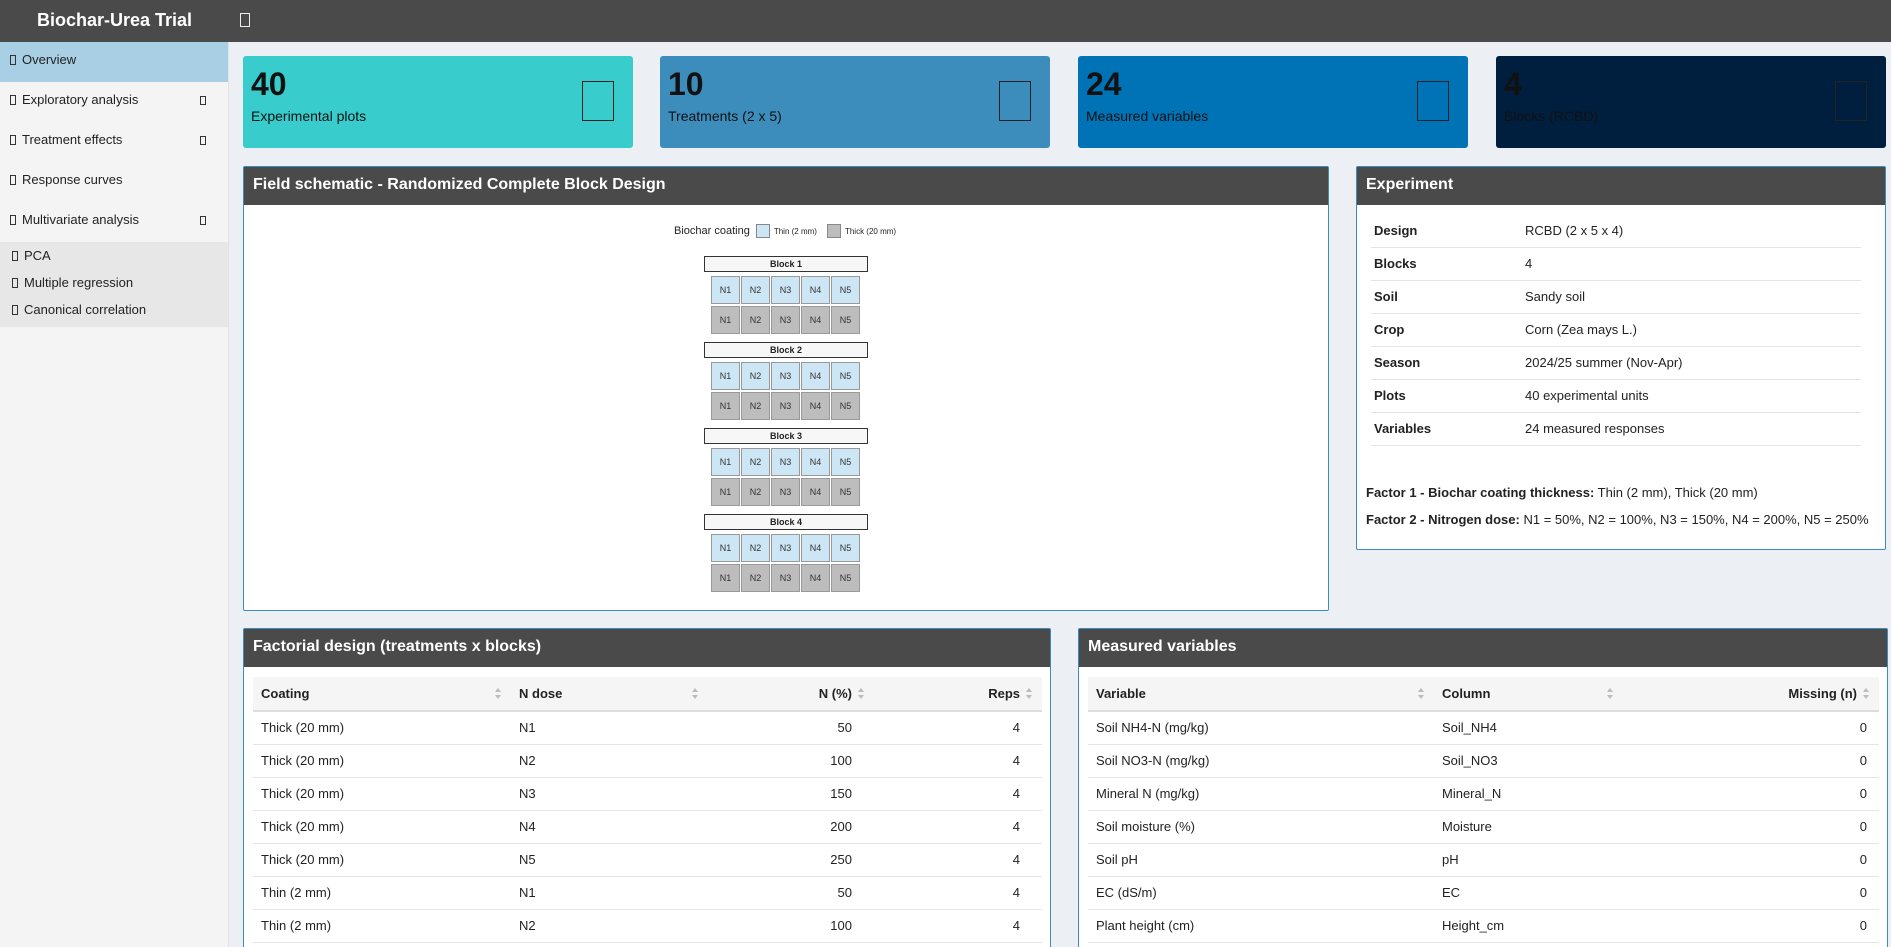 This screenshot has width=1891, height=947. What do you see at coordinates (647, 761) in the screenshot?
I see `table-row: Thick (20 mm) N2 100 4` at bounding box center [647, 761].